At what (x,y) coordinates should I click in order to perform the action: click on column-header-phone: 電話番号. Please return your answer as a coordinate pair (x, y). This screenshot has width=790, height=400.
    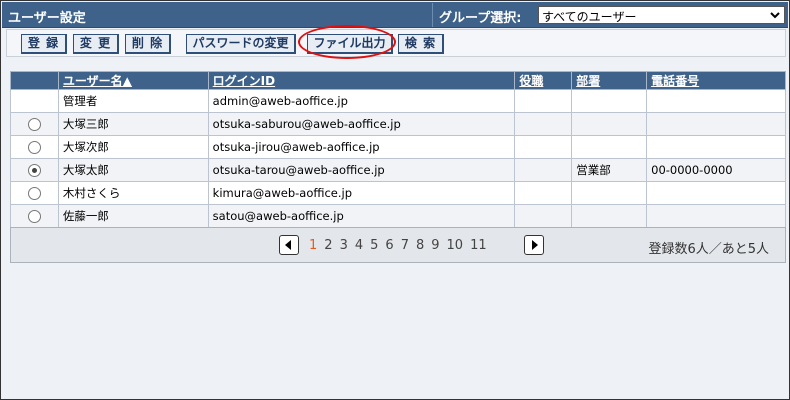
    Looking at the image, I should click on (716, 80).